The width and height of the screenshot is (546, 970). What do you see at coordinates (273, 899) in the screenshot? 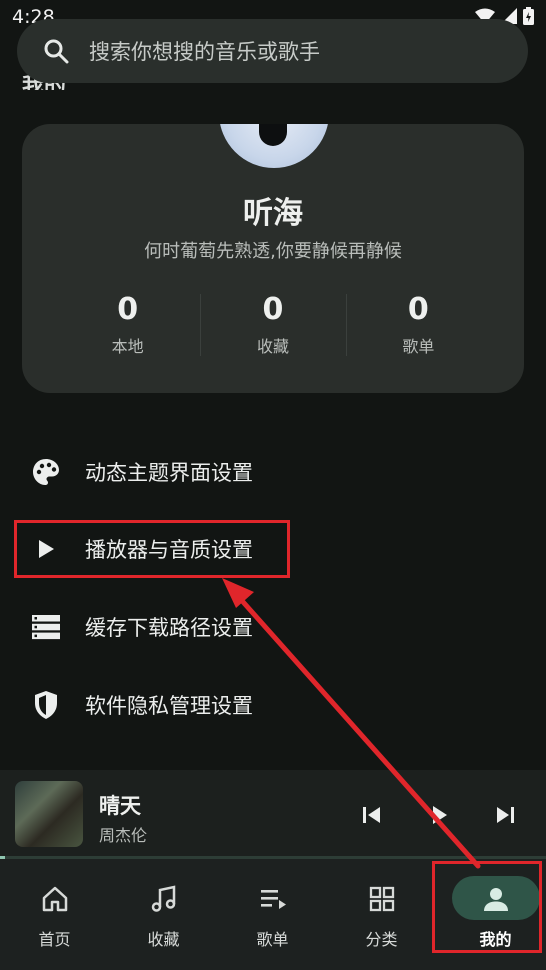
I see `playlist-icon` at bounding box center [273, 899].